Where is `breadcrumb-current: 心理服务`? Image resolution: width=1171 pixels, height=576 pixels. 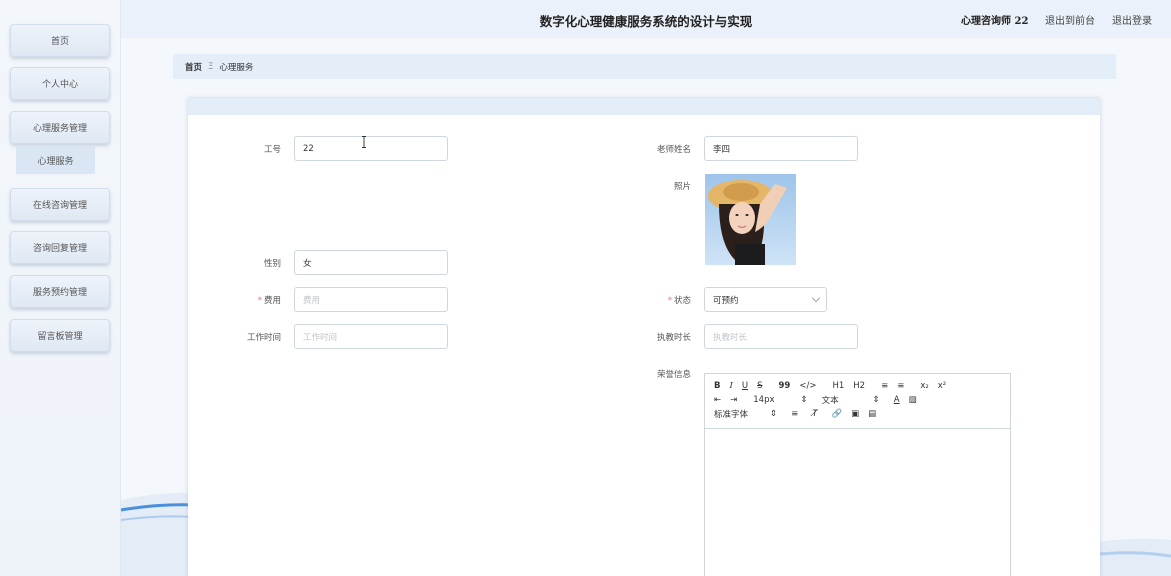 breadcrumb-current: 心理服务 is located at coordinates (236, 67).